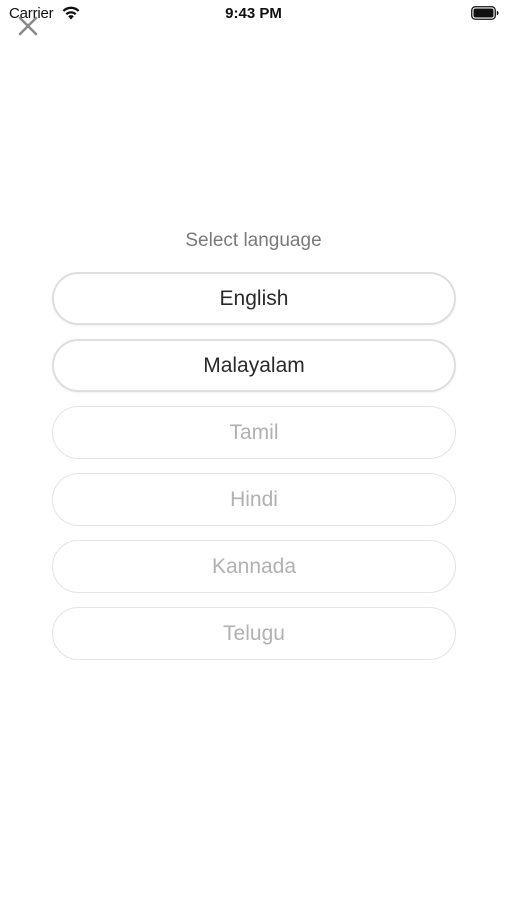  Describe the element at coordinates (485, 13) in the screenshot. I see `battery-icon` at that location.